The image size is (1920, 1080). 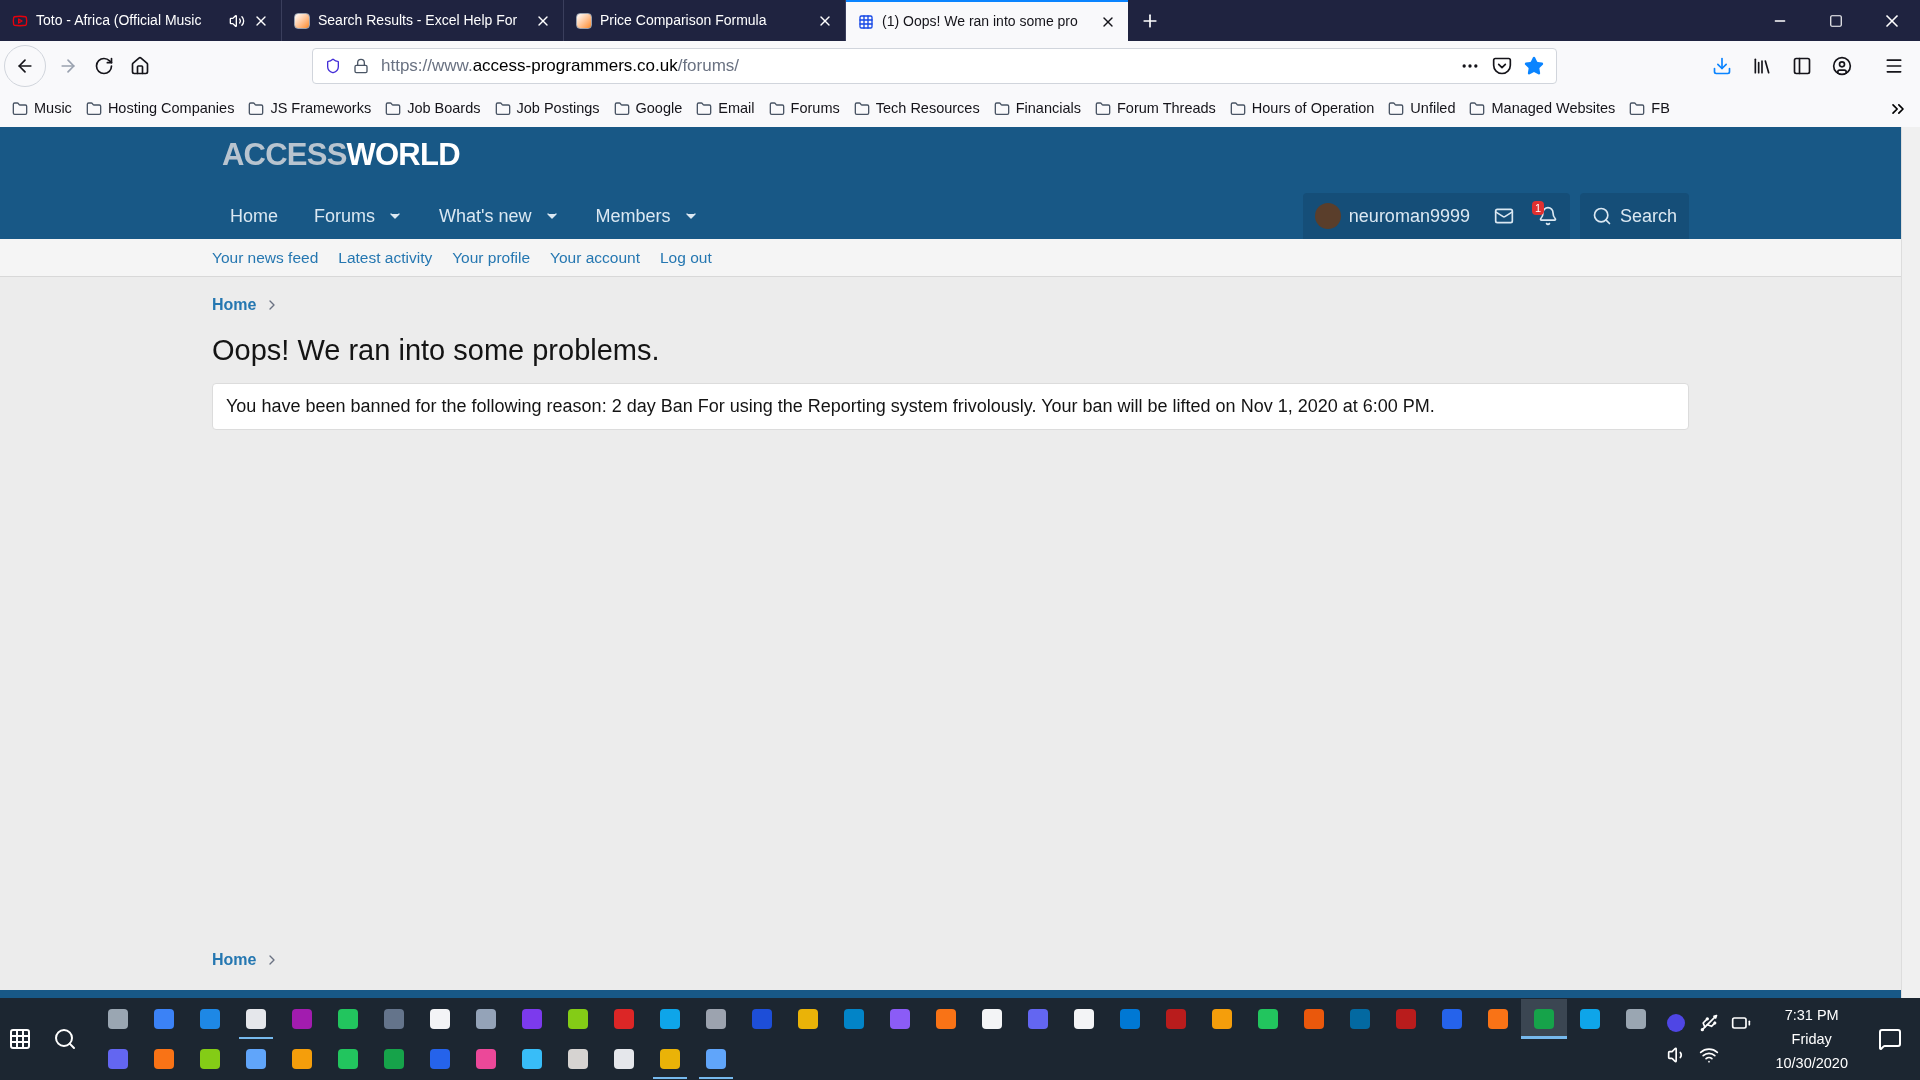 I want to click on browser-tab: (1) Oops! We ran into some pro, so click(x=987, y=20).